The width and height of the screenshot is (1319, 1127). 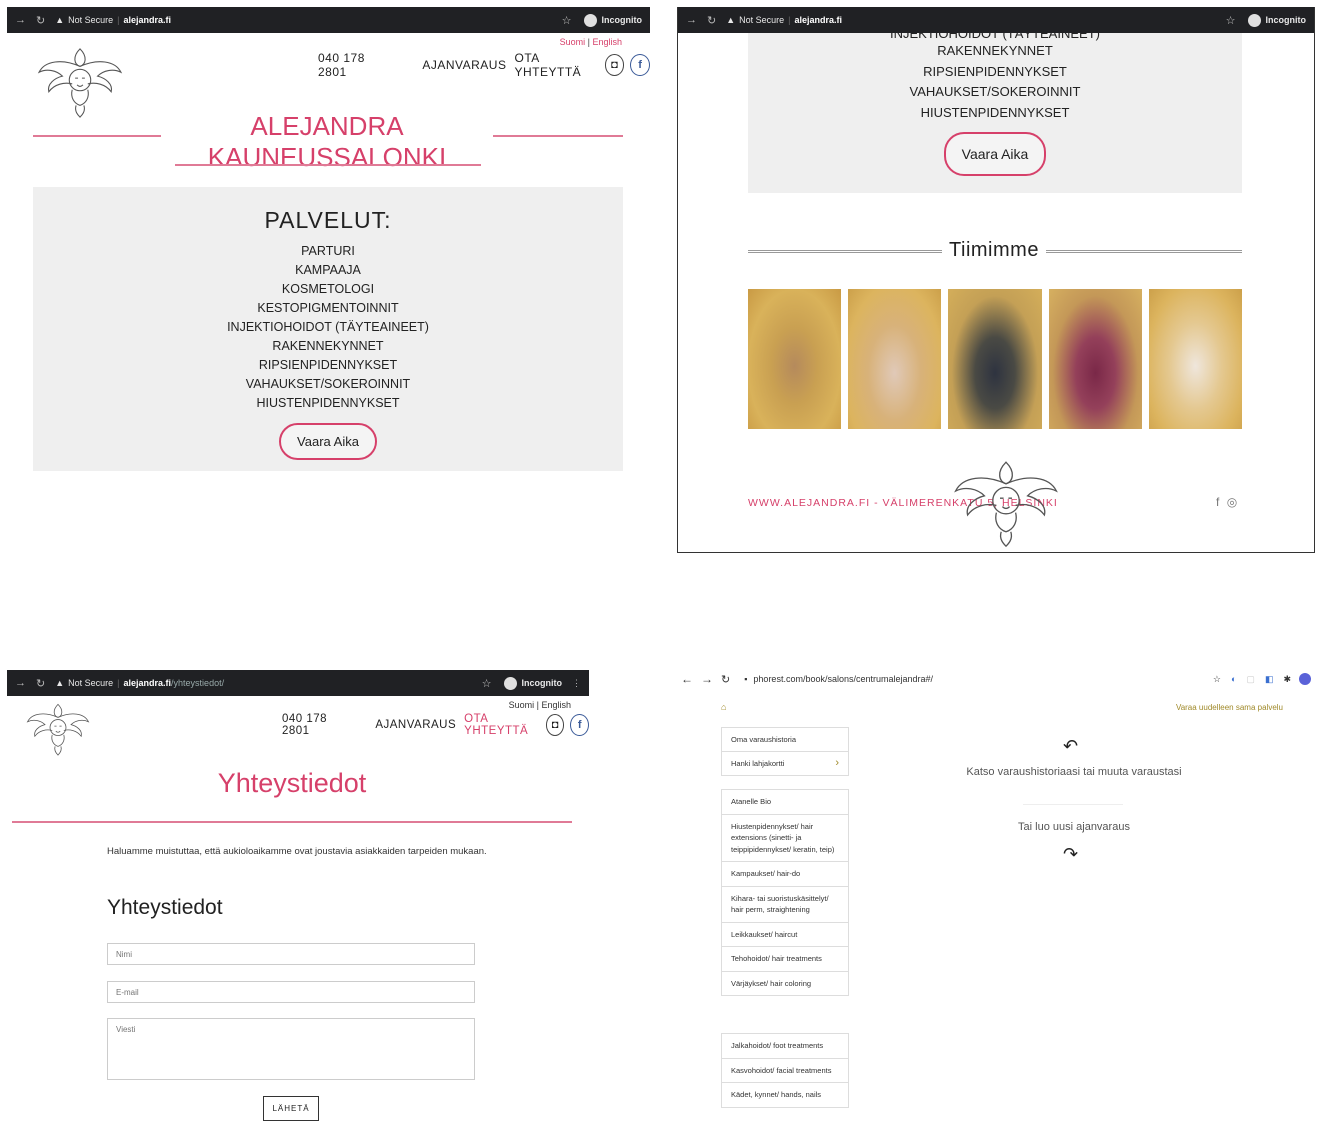 I want to click on category-item: Kampaukset/ hair-do, so click(x=785, y=874).